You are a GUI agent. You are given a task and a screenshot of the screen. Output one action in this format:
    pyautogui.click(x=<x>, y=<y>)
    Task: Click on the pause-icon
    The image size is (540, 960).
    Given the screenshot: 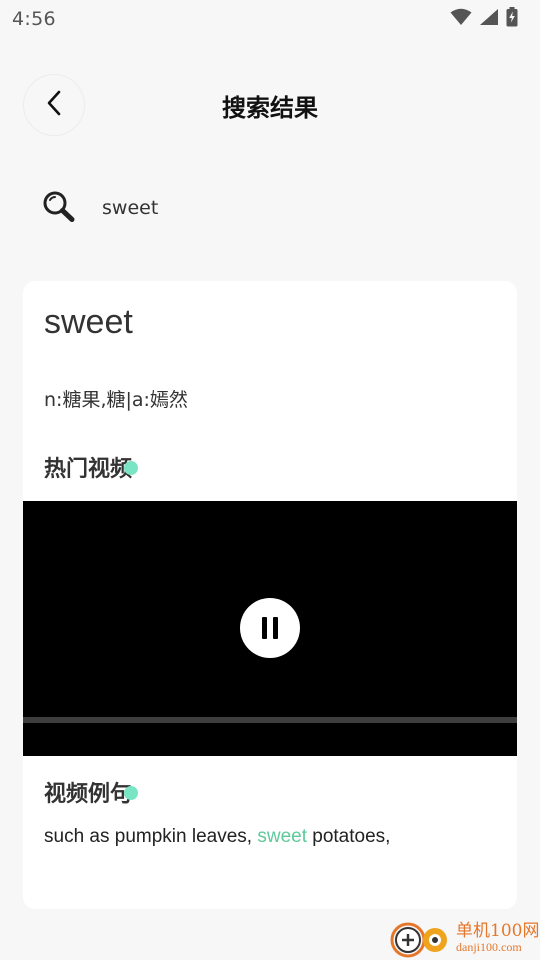 What is the action you would take?
    pyautogui.click(x=264, y=628)
    